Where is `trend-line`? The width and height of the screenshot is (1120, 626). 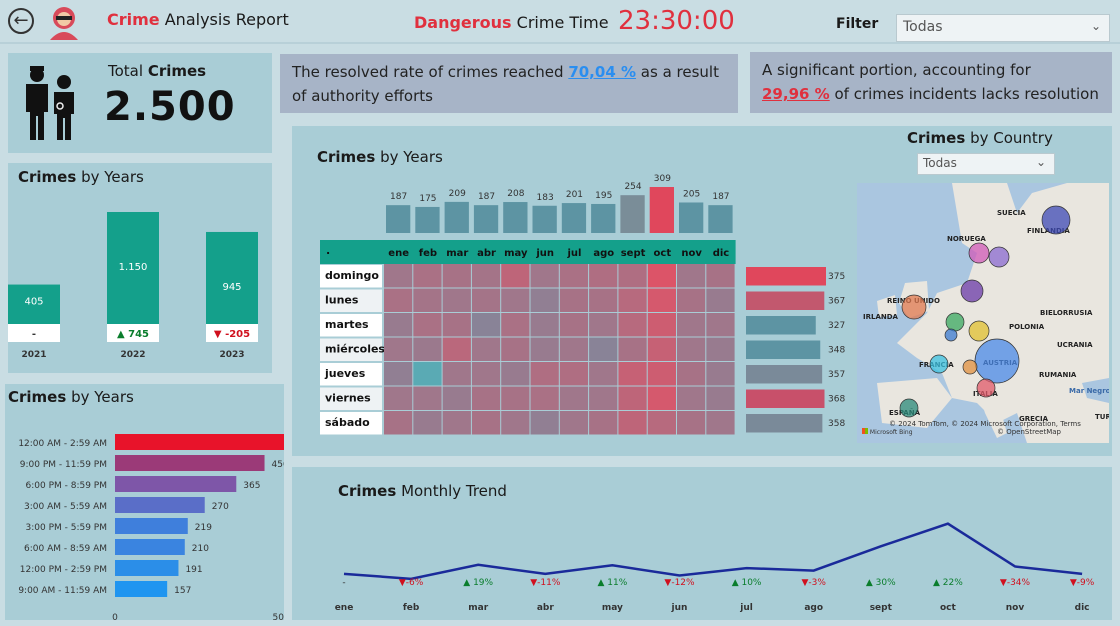
trend-line is located at coordinates (713, 551).